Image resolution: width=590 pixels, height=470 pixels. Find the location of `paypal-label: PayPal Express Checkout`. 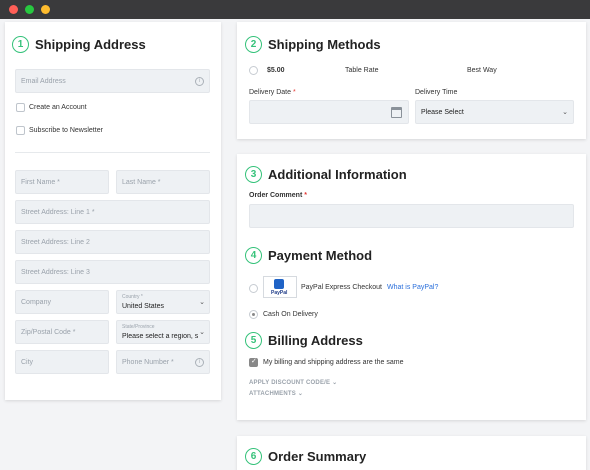

paypal-label: PayPal Express Checkout is located at coordinates (341, 287).